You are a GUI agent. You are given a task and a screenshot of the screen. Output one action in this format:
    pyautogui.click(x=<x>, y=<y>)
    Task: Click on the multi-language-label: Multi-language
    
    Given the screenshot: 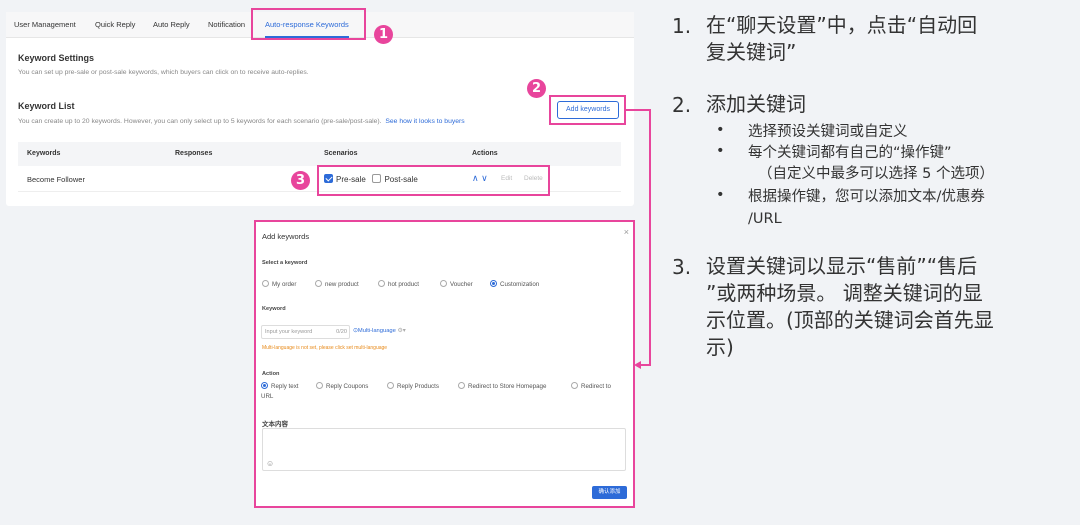 What is the action you would take?
    pyautogui.click(x=376, y=331)
    